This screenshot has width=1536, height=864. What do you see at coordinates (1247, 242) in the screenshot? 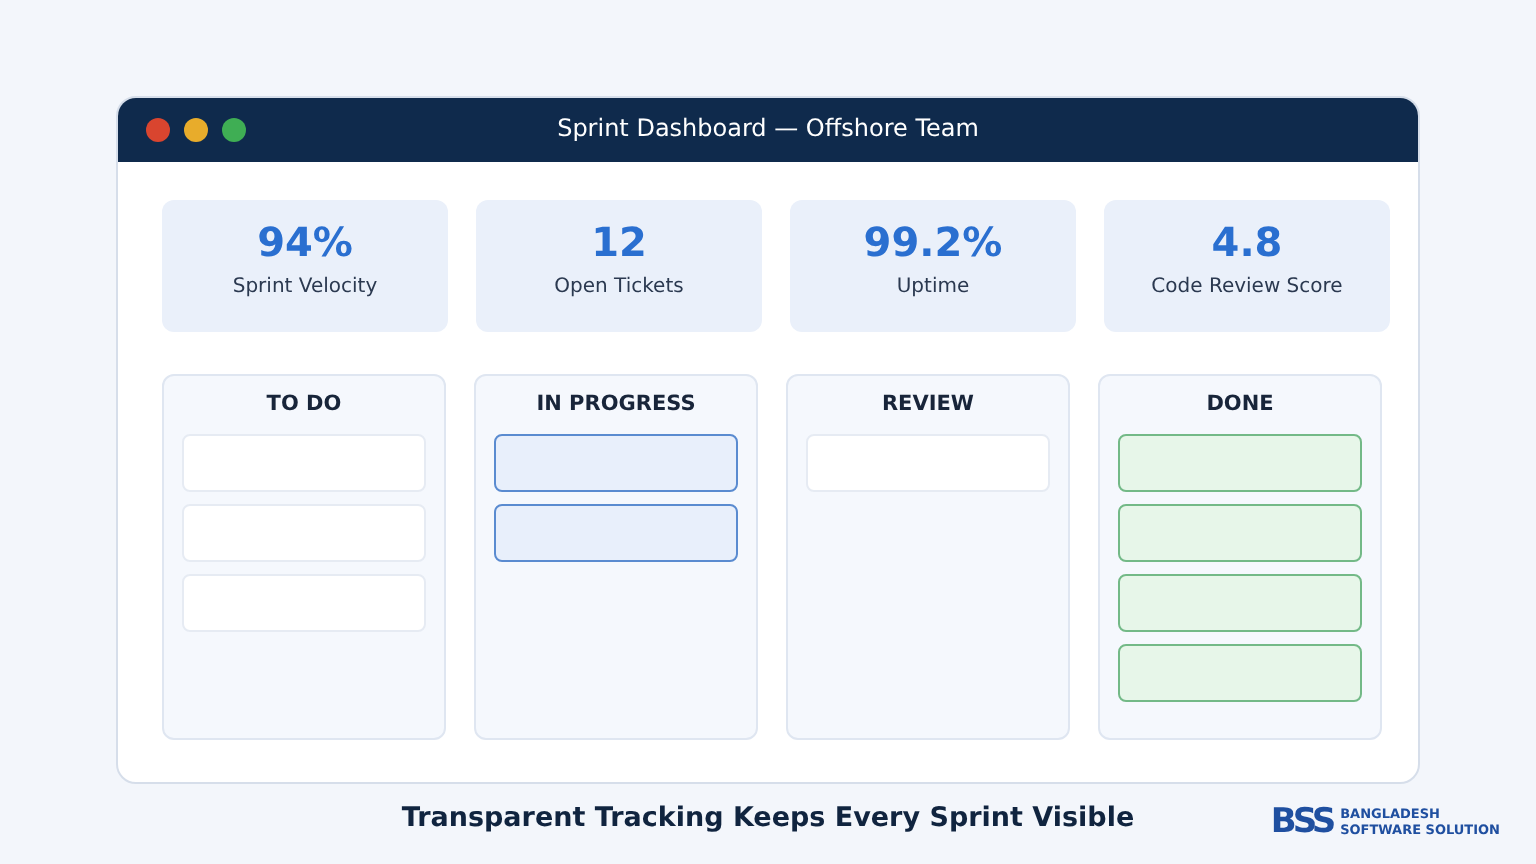
I see `stat-value: 4.8` at bounding box center [1247, 242].